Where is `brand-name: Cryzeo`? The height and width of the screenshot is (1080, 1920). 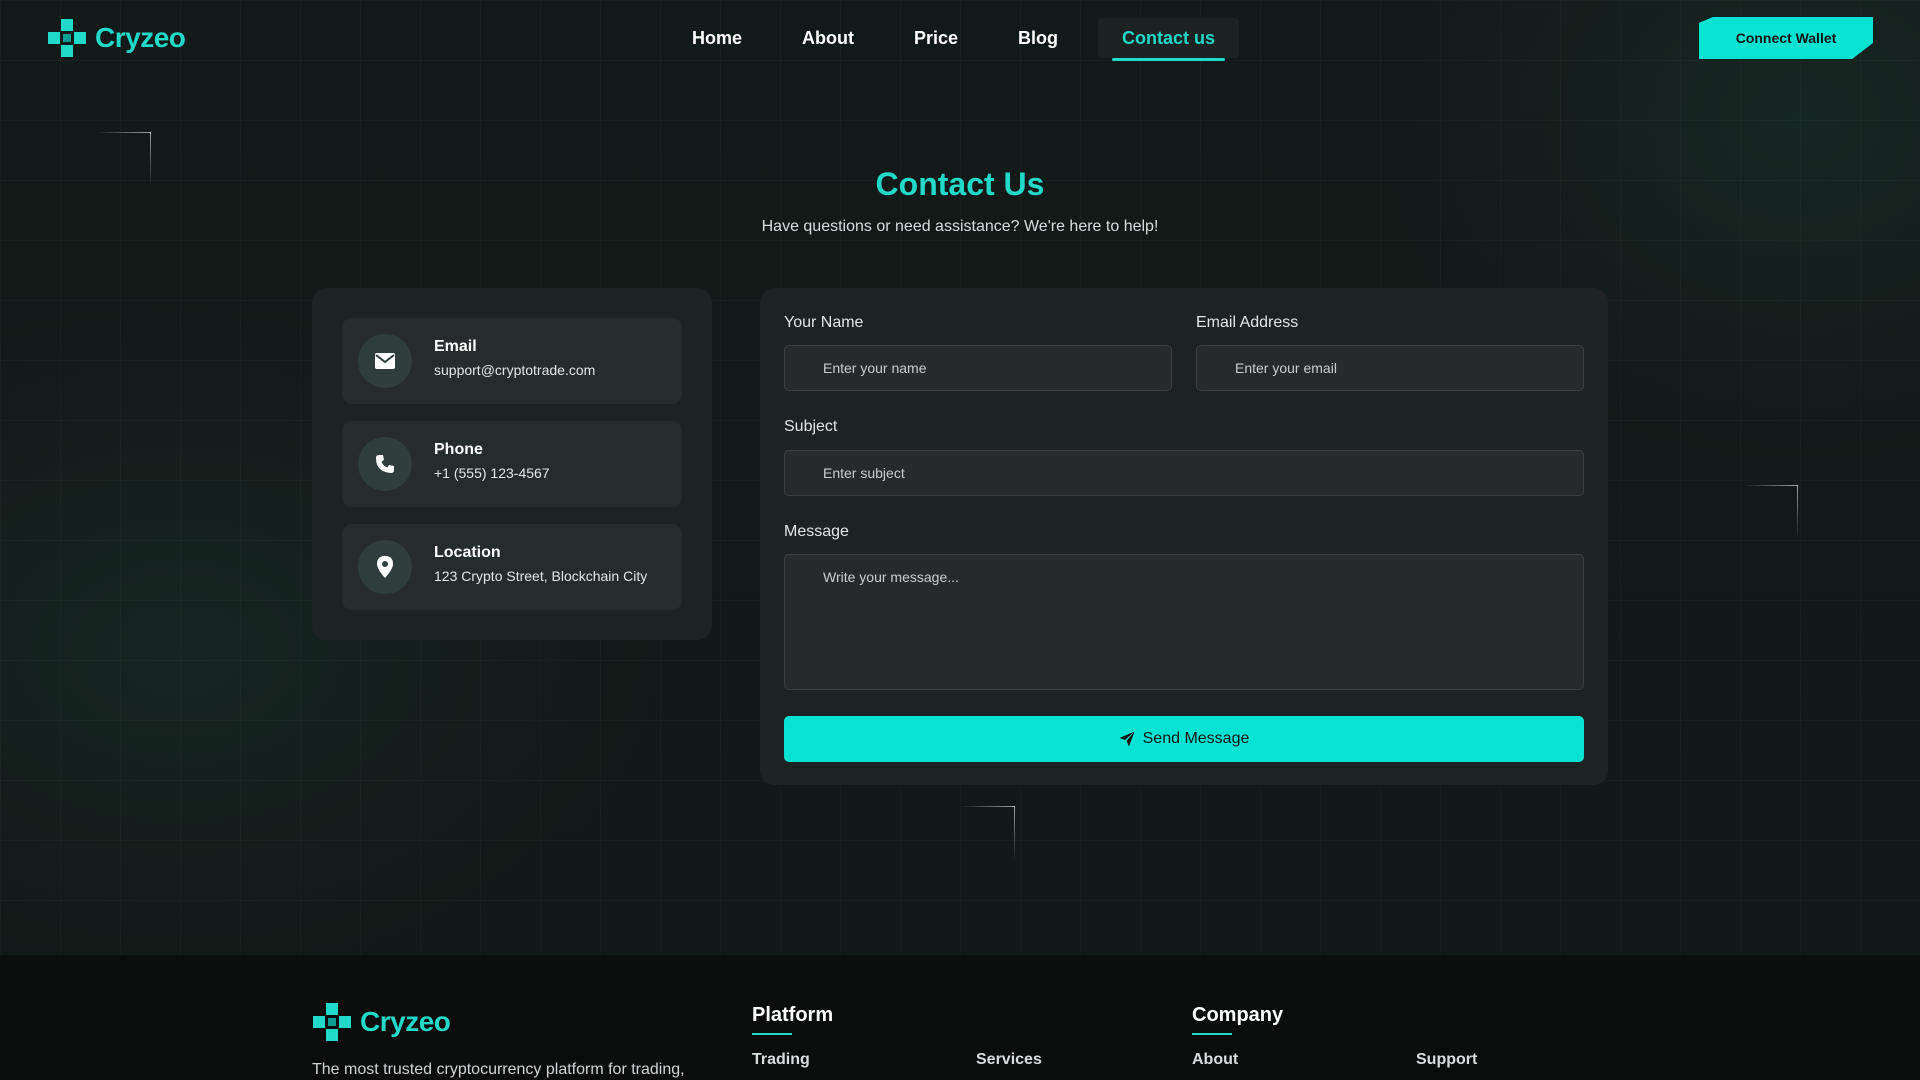
brand-name: Cryzeo is located at coordinates (140, 37).